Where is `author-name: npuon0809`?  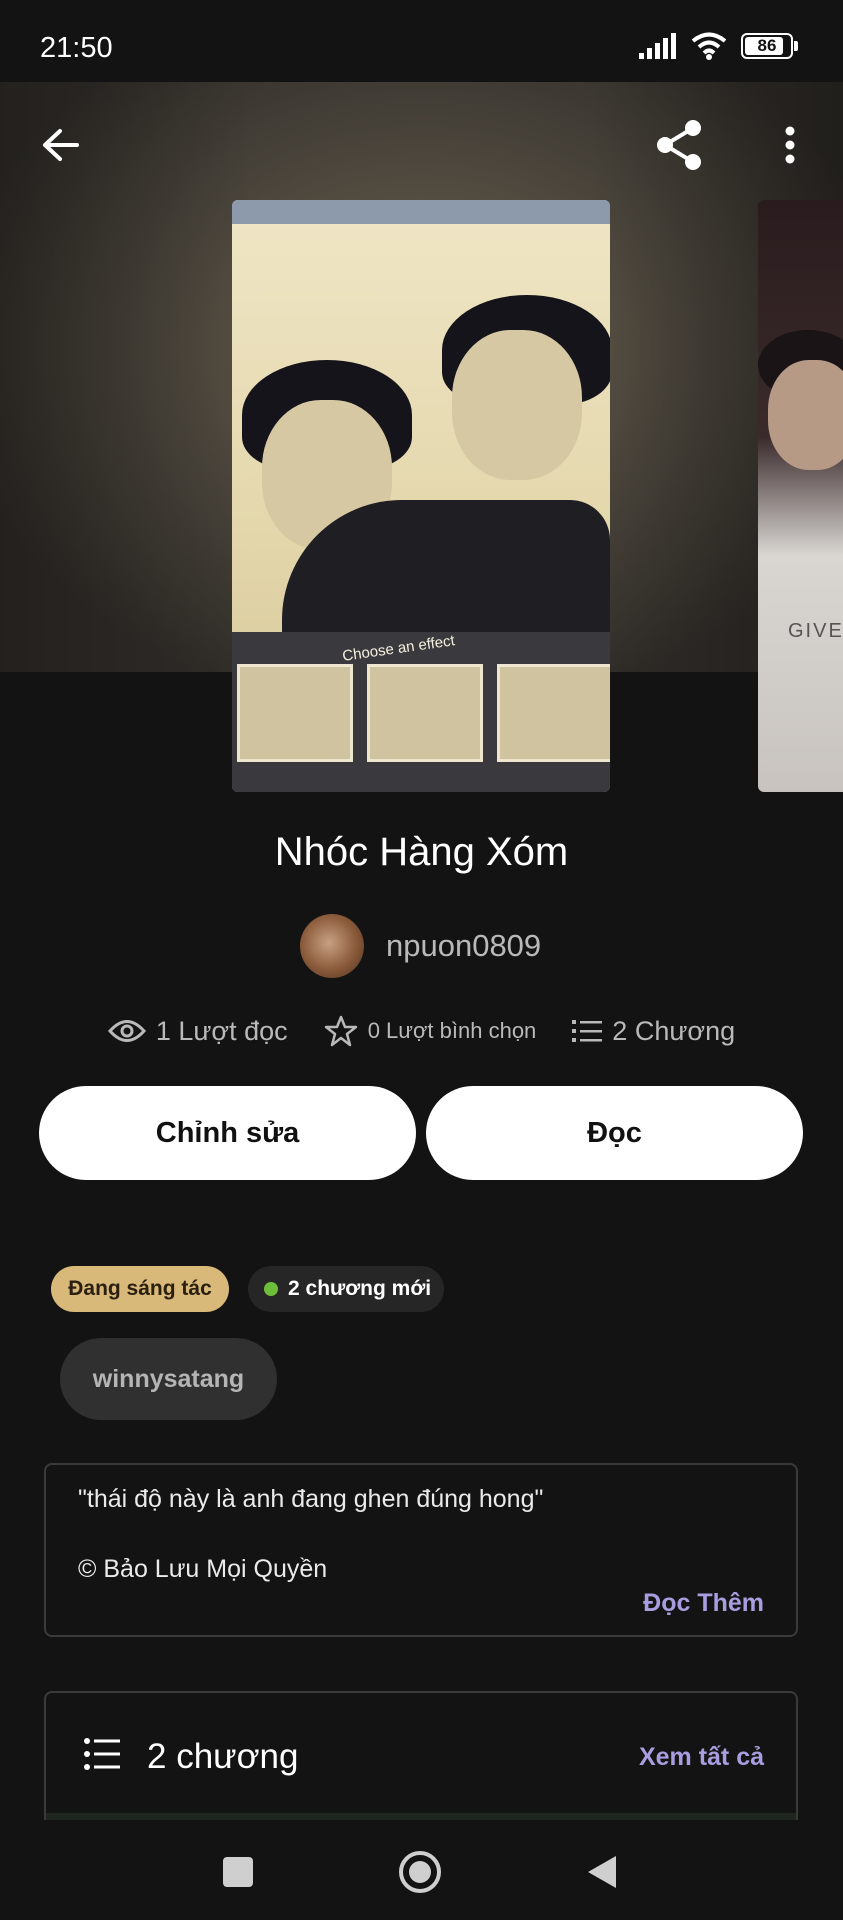 author-name: npuon0809 is located at coordinates (464, 945).